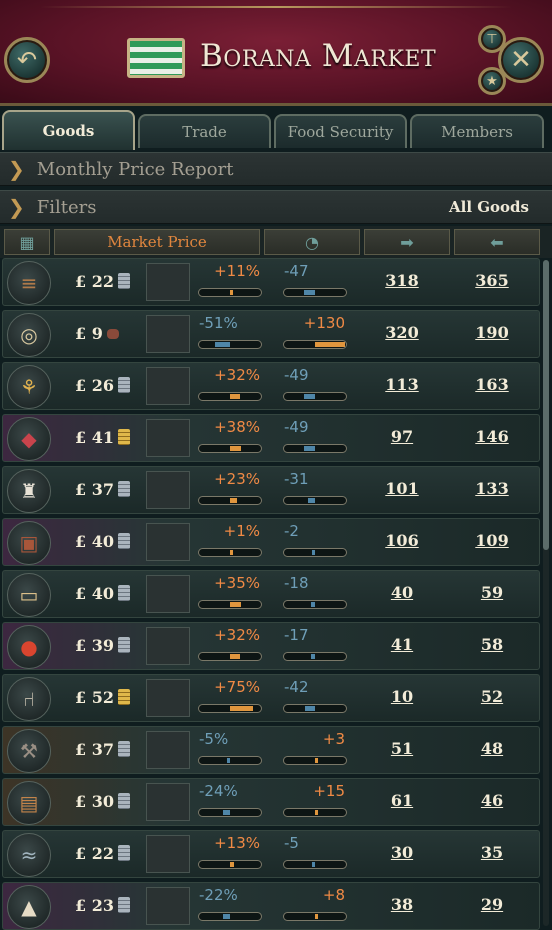 The height and width of the screenshot is (930, 552). Describe the element at coordinates (402, 488) in the screenshot. I see `sell-orders-link: 101` at that location.